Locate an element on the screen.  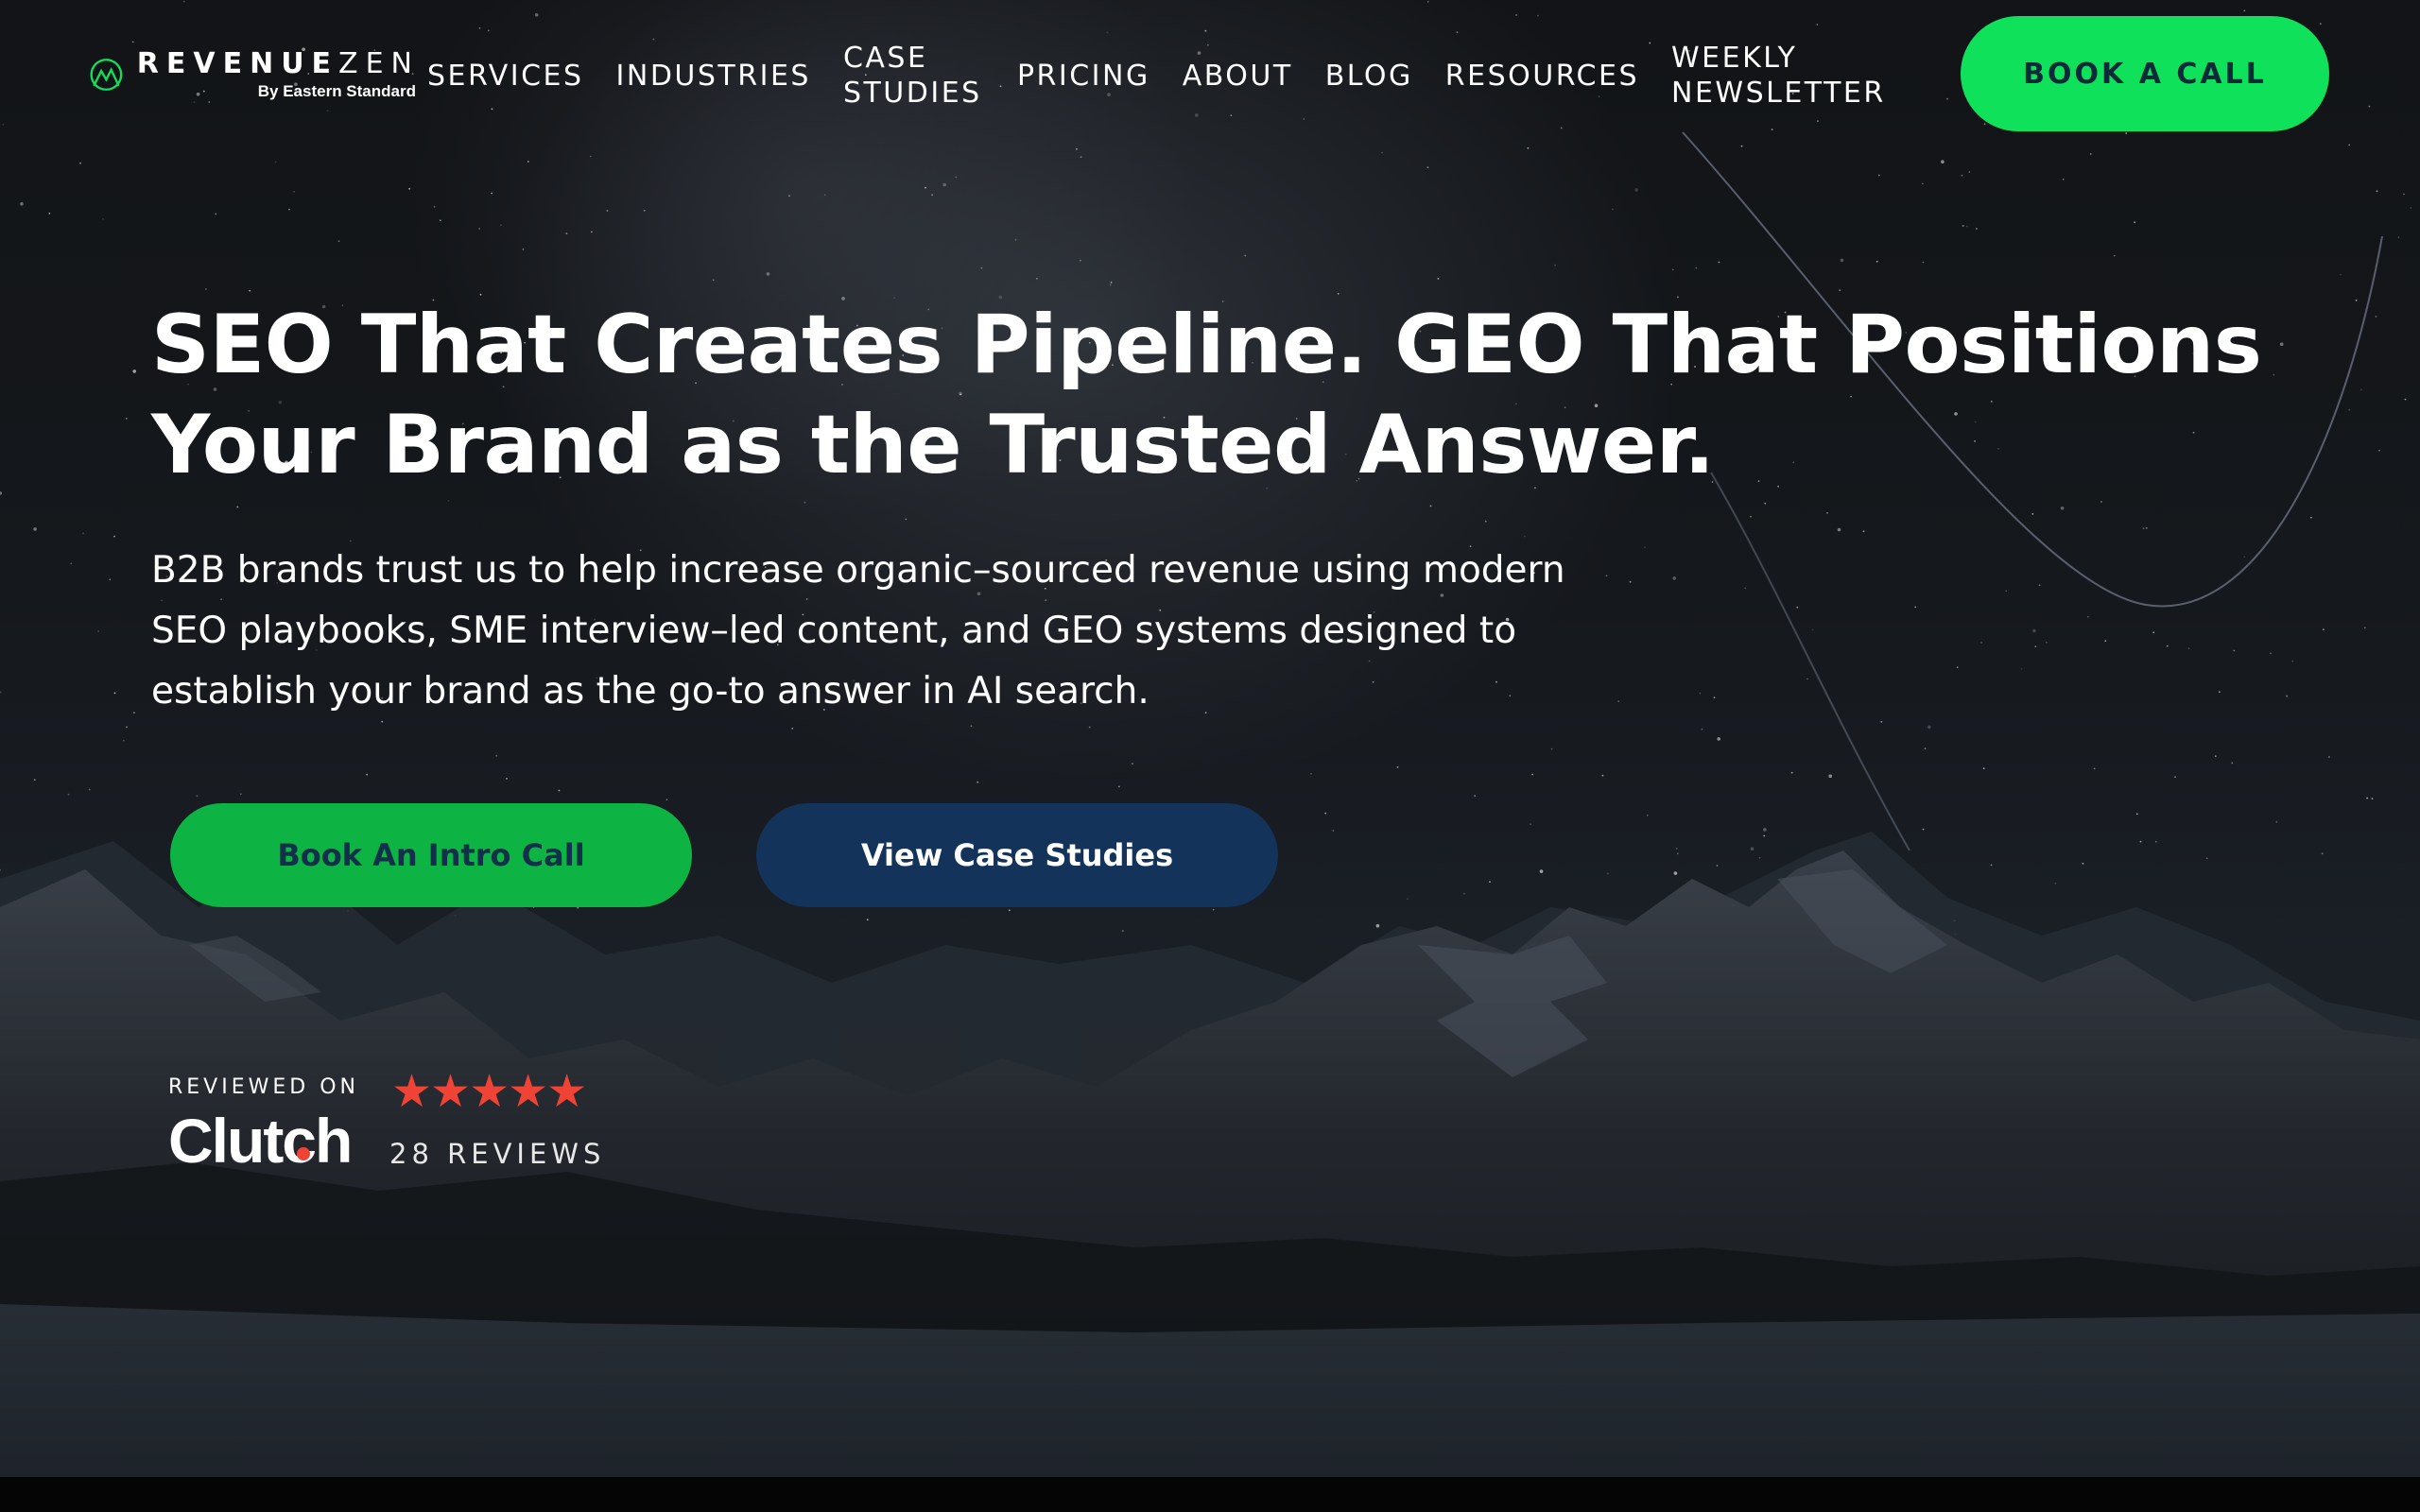
nav-item-pricing: PRICING is located at coordinates (1083, 76).